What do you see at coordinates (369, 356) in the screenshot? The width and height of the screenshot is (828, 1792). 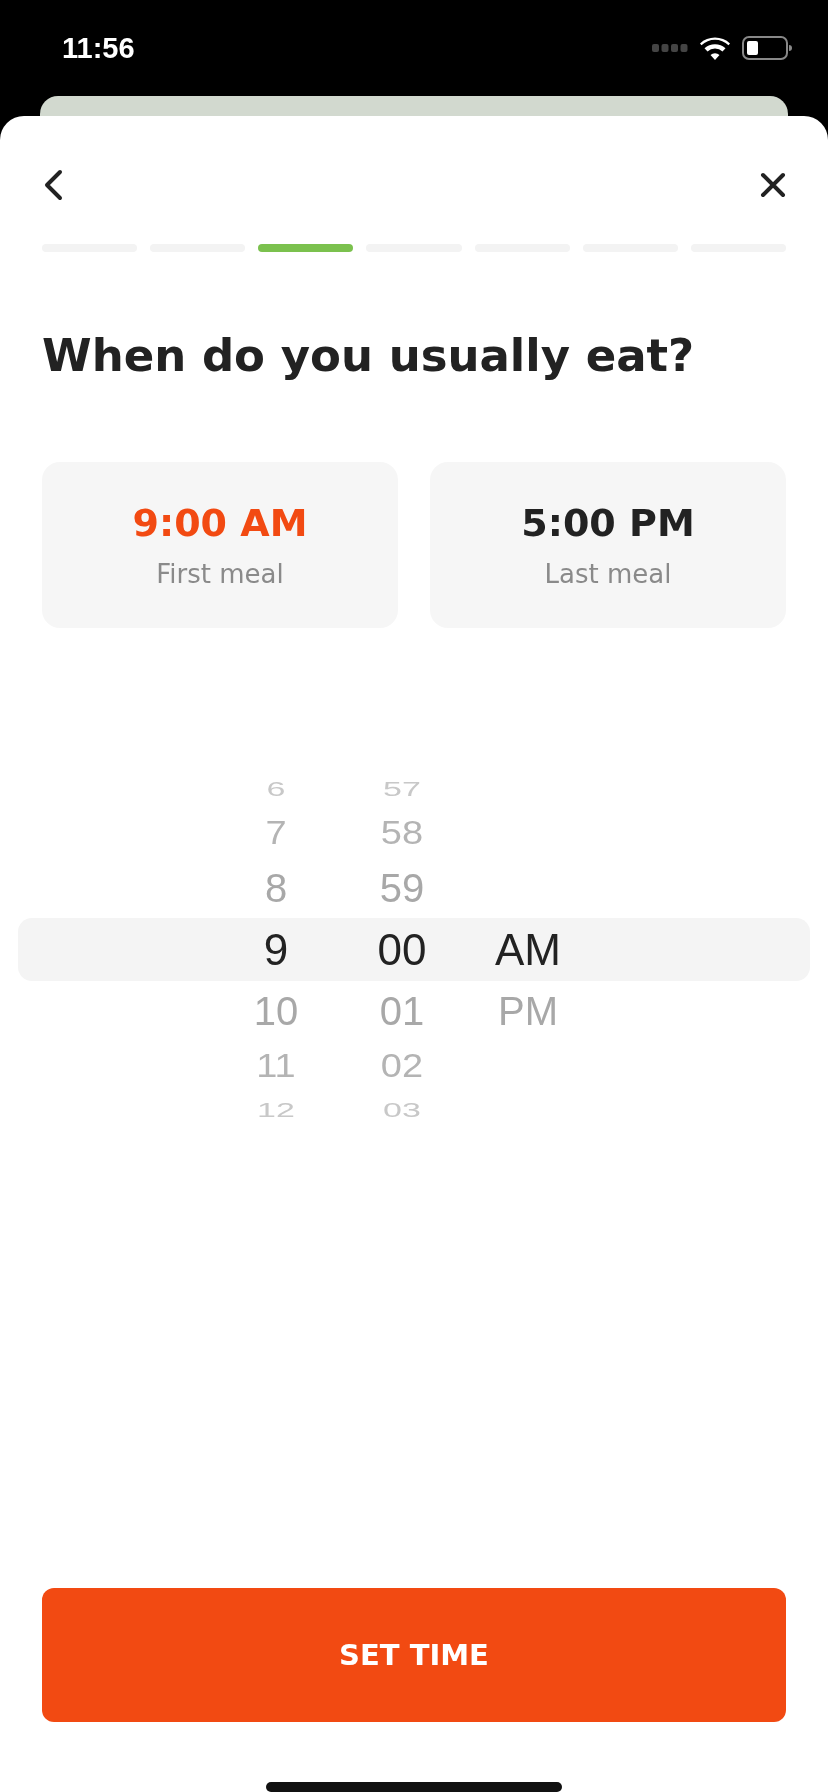 I see `question-title: When do you usually eat?` at bounding box center [369, 356].